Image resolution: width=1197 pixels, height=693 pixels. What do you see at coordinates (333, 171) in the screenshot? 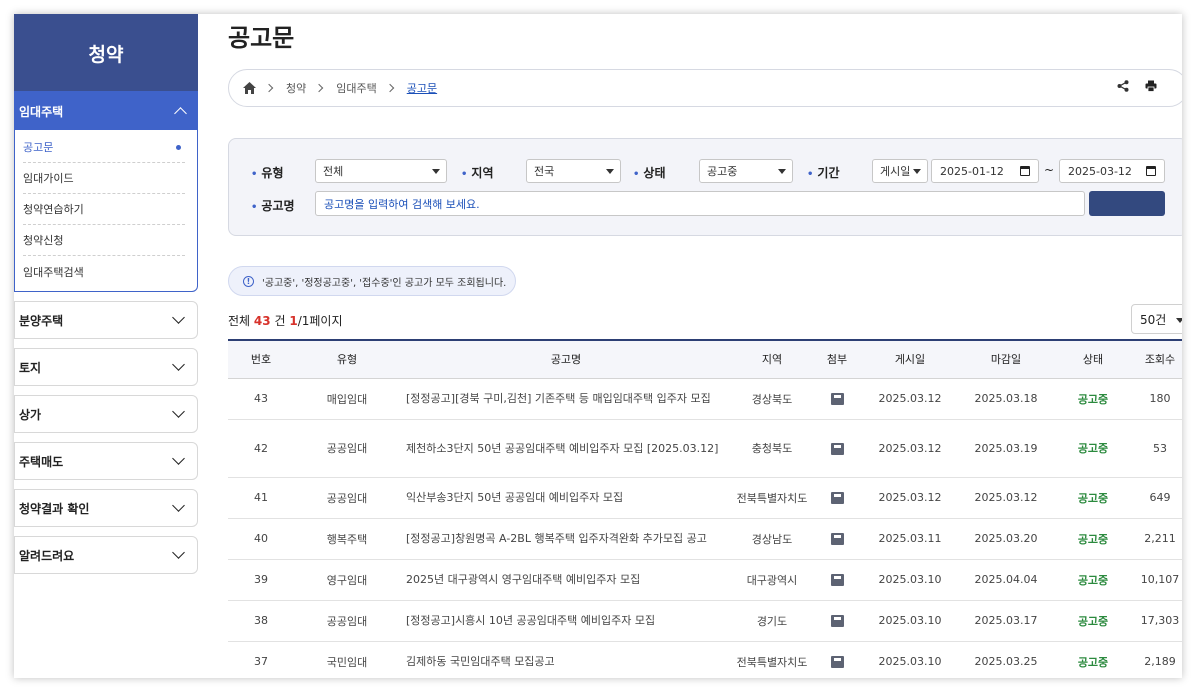
I see `type-select-value: 전체` at bounding box center [333, 171].